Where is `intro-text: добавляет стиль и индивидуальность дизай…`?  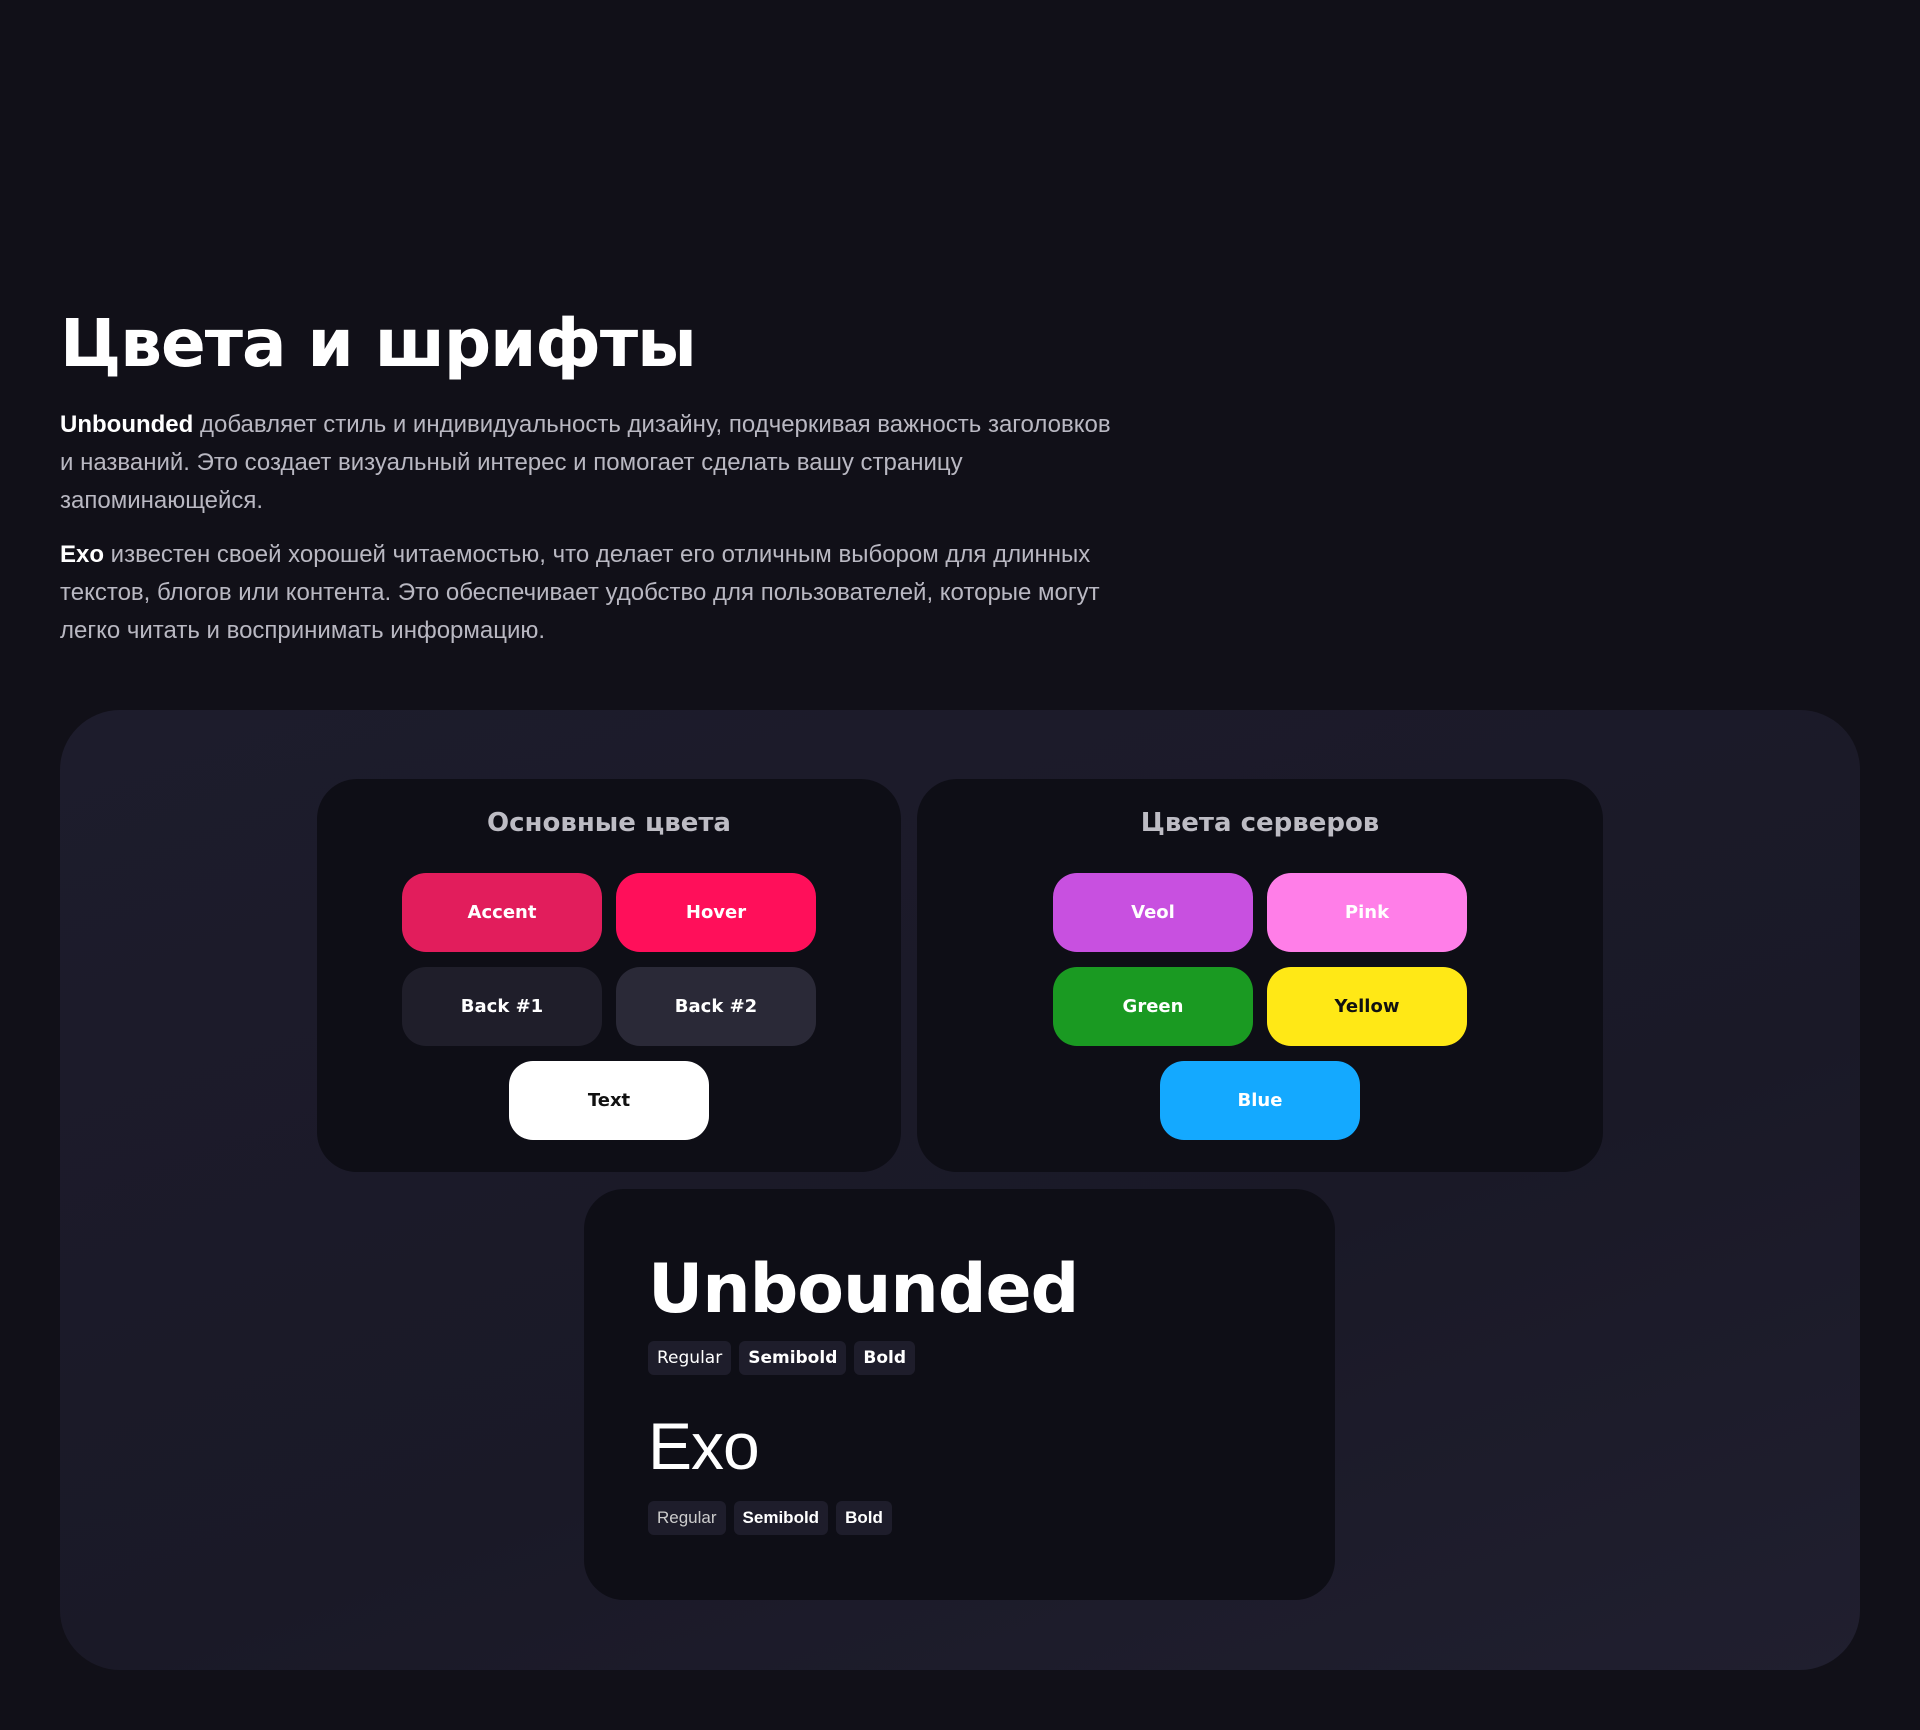
intro-text: добавляет стиль и индивидуальность дизай… is located at coordinates (585, 462).